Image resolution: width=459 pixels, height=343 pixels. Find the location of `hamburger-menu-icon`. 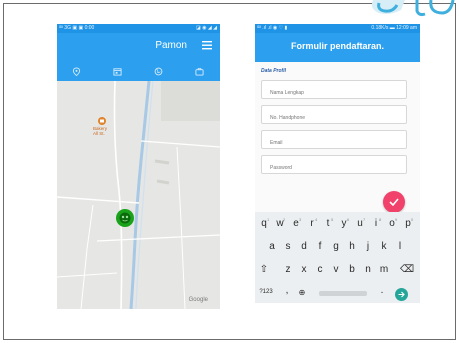

hamburger-menu-icon is located at coordinates (207, 45).